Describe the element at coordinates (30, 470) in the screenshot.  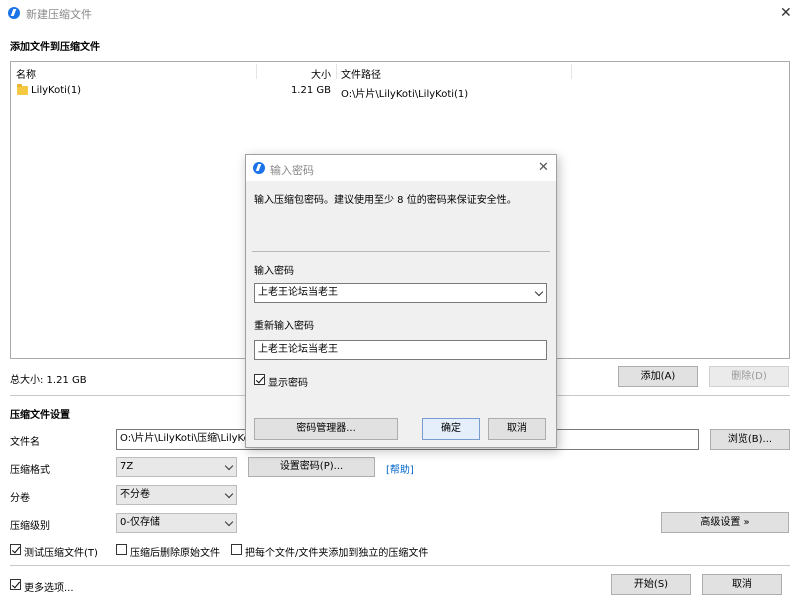
I see `format-label: 压缩格式` at that location.